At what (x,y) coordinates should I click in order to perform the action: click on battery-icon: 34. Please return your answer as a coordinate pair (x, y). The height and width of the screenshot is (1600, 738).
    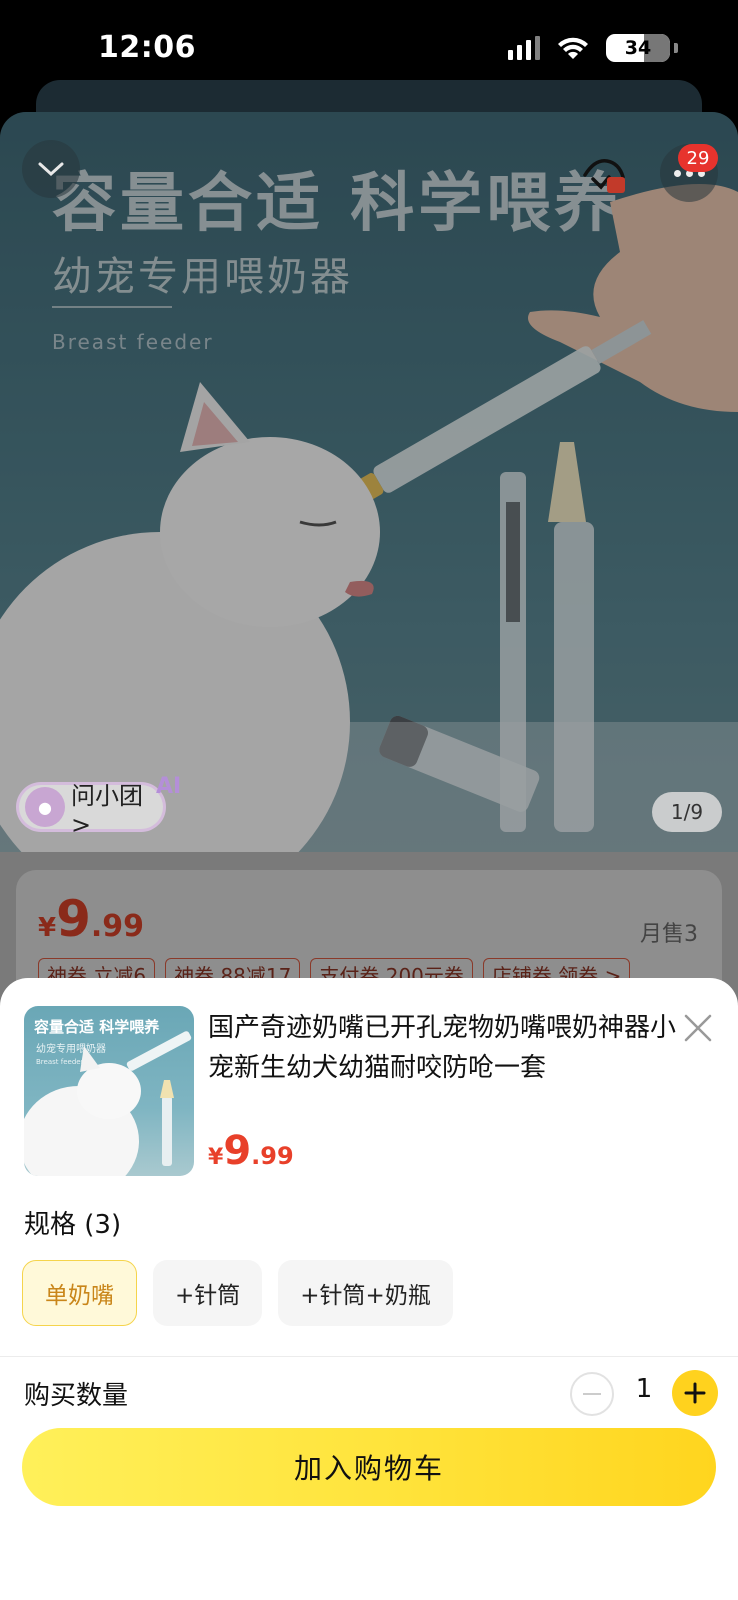
    Looking at the image, I should click on (638, 48).